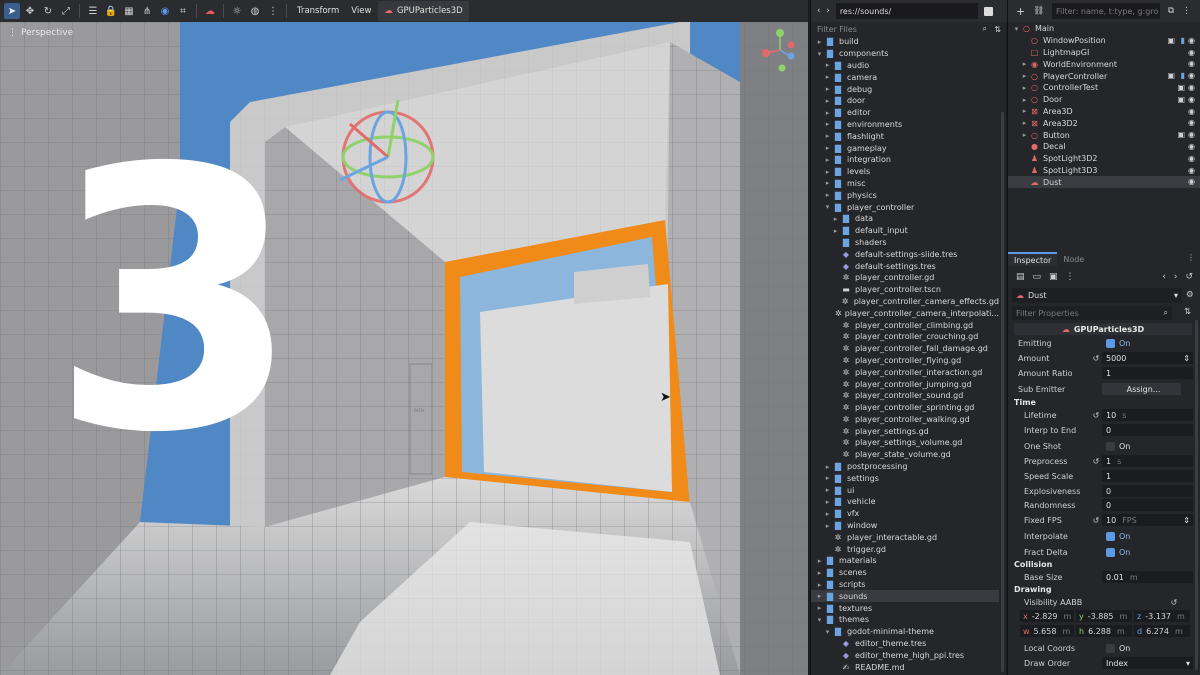 The width and height of the screenshot is (1200, 675). I want to click on folder-item: ▾ ▇ godot-minimal-theme, so click(905, 632).